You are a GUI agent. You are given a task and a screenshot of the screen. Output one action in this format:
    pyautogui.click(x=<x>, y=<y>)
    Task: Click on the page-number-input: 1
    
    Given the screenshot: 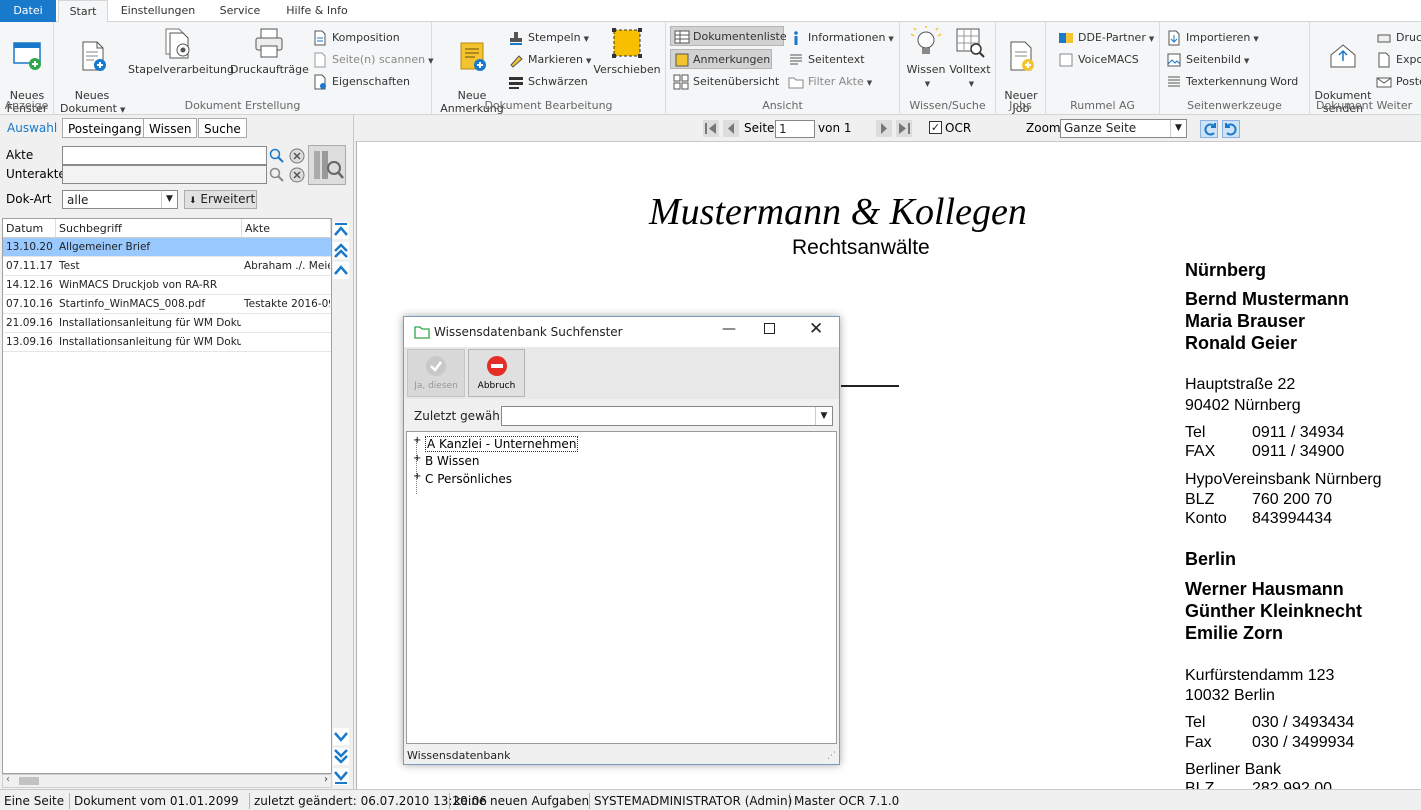 What is the action you would take?
    pyautogui.click(x=795, y=129)
    